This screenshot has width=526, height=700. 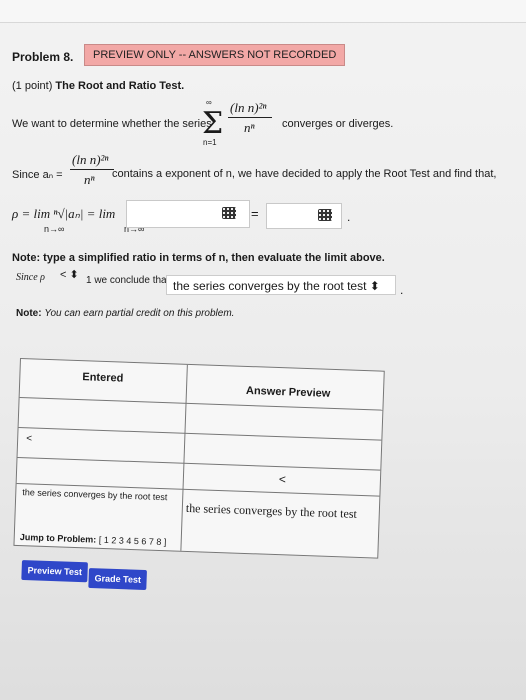 I want to click on preview-cell: <, so click(x=282, y=479).